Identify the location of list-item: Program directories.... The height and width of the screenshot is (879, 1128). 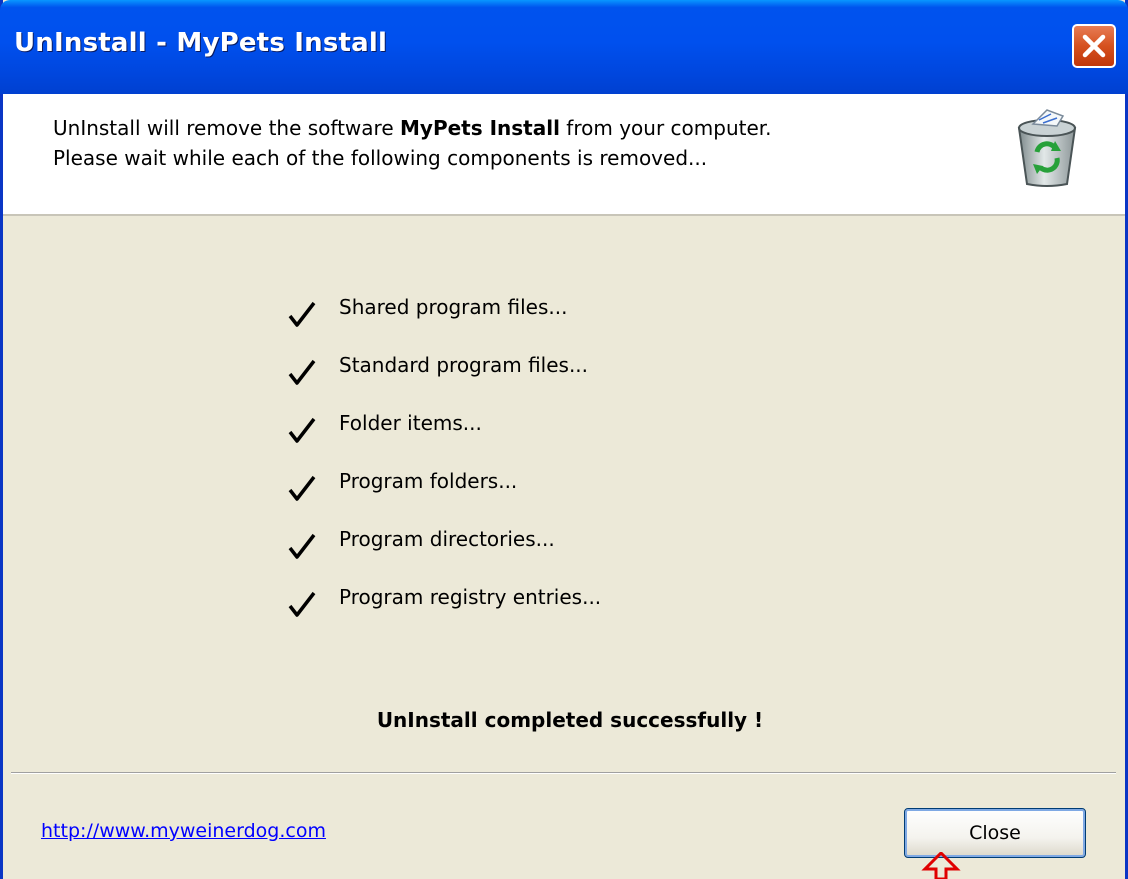
(538, 556).